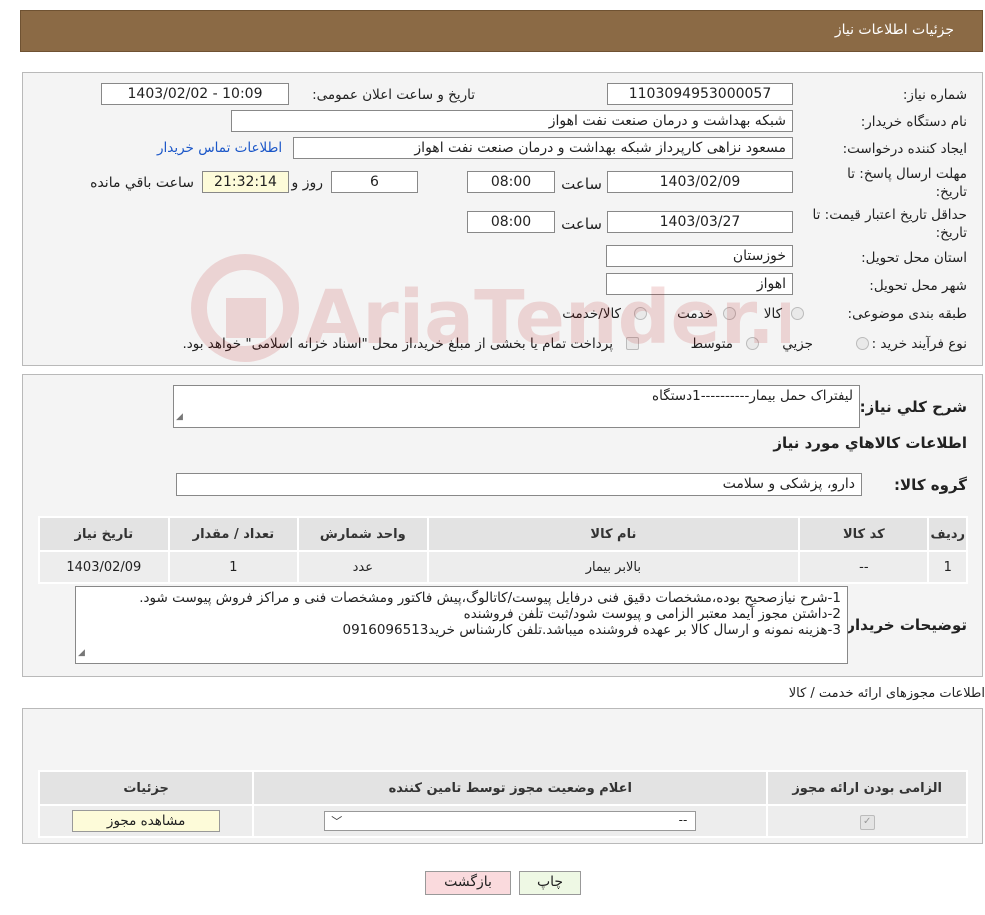  Describe the element at coordinates (613, 534) in the screenshot. I see `col-goods-name: نام کالا` at that location.